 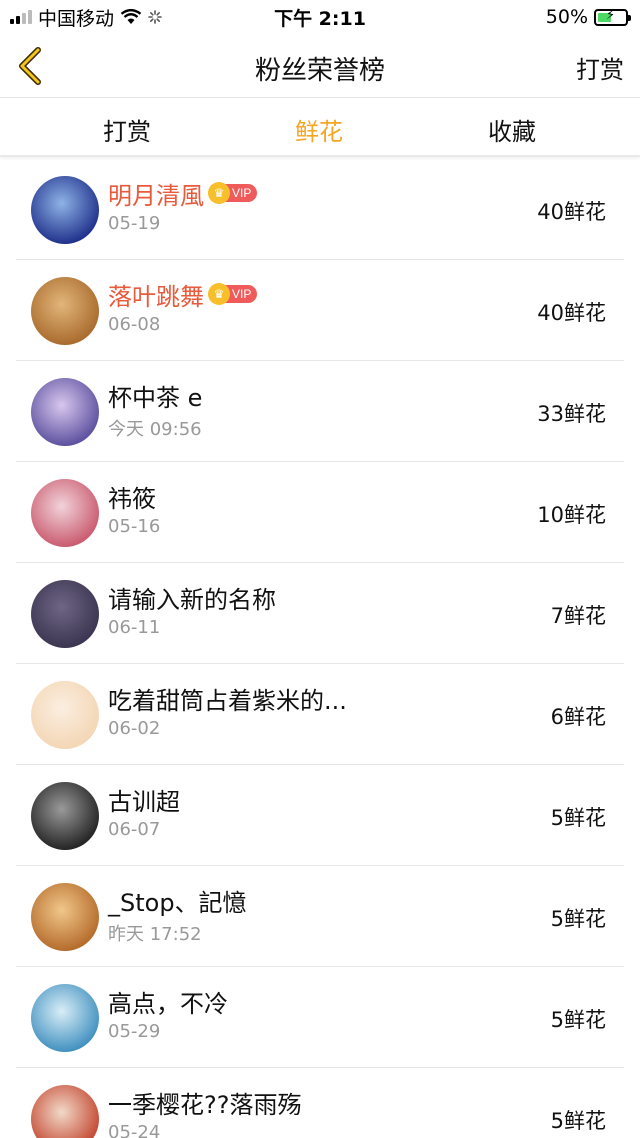 What do you see at coordinates (134, 223) in the screenshot?
I see `timestamp: 05-19` at bounding box center [134, 223].